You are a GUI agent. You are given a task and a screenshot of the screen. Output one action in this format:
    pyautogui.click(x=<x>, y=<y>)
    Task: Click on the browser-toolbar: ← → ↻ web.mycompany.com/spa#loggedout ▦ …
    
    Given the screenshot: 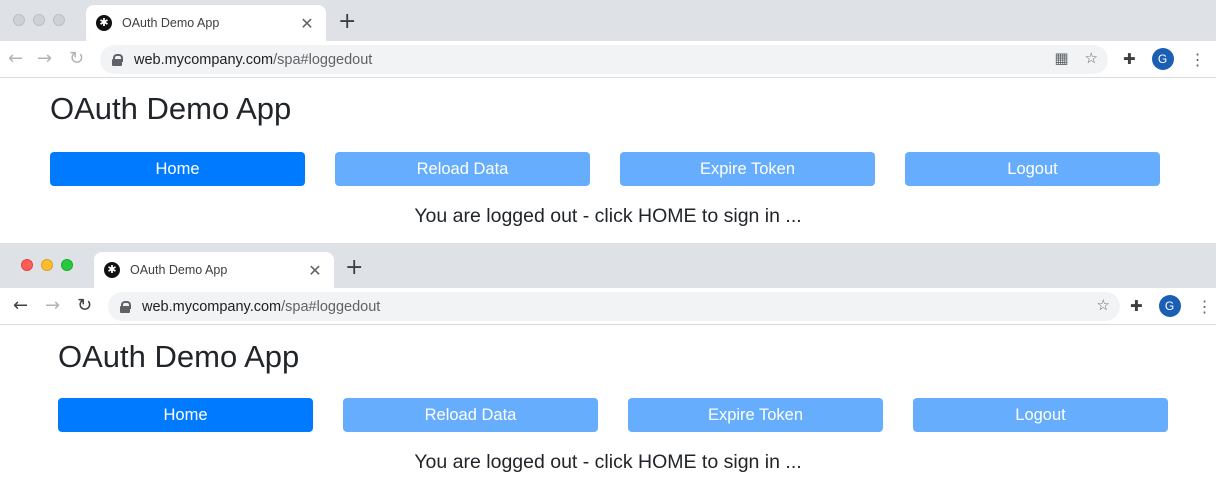 What is the action you would take?
    pyautogui.click(x=608, y=59)
    